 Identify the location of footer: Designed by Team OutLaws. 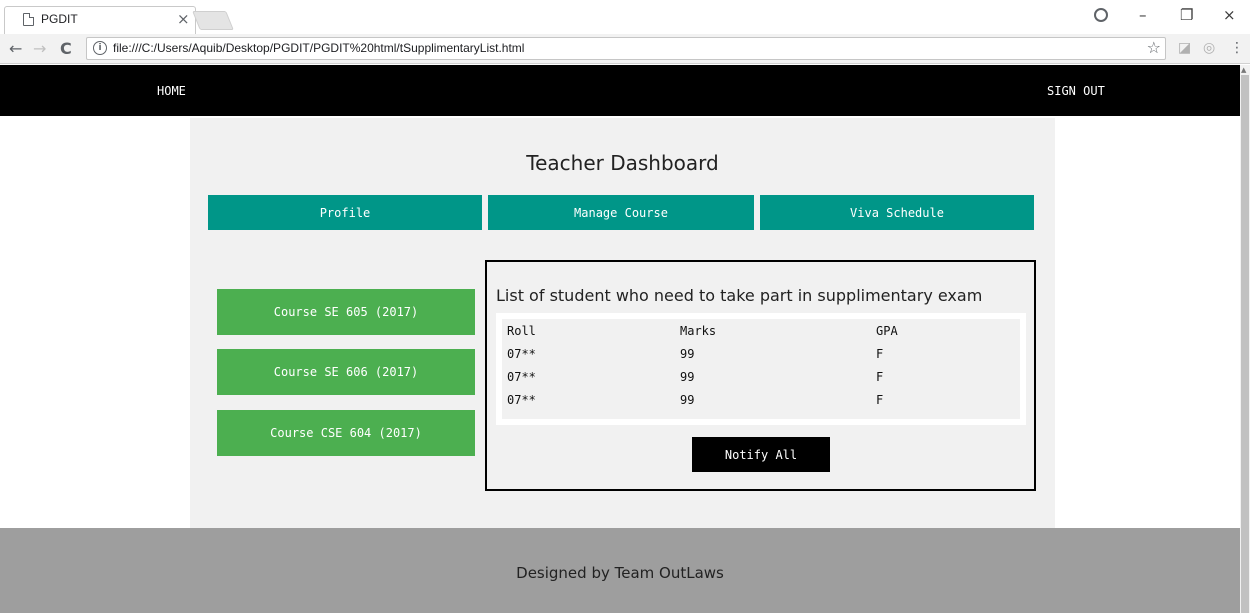
(620, 570).